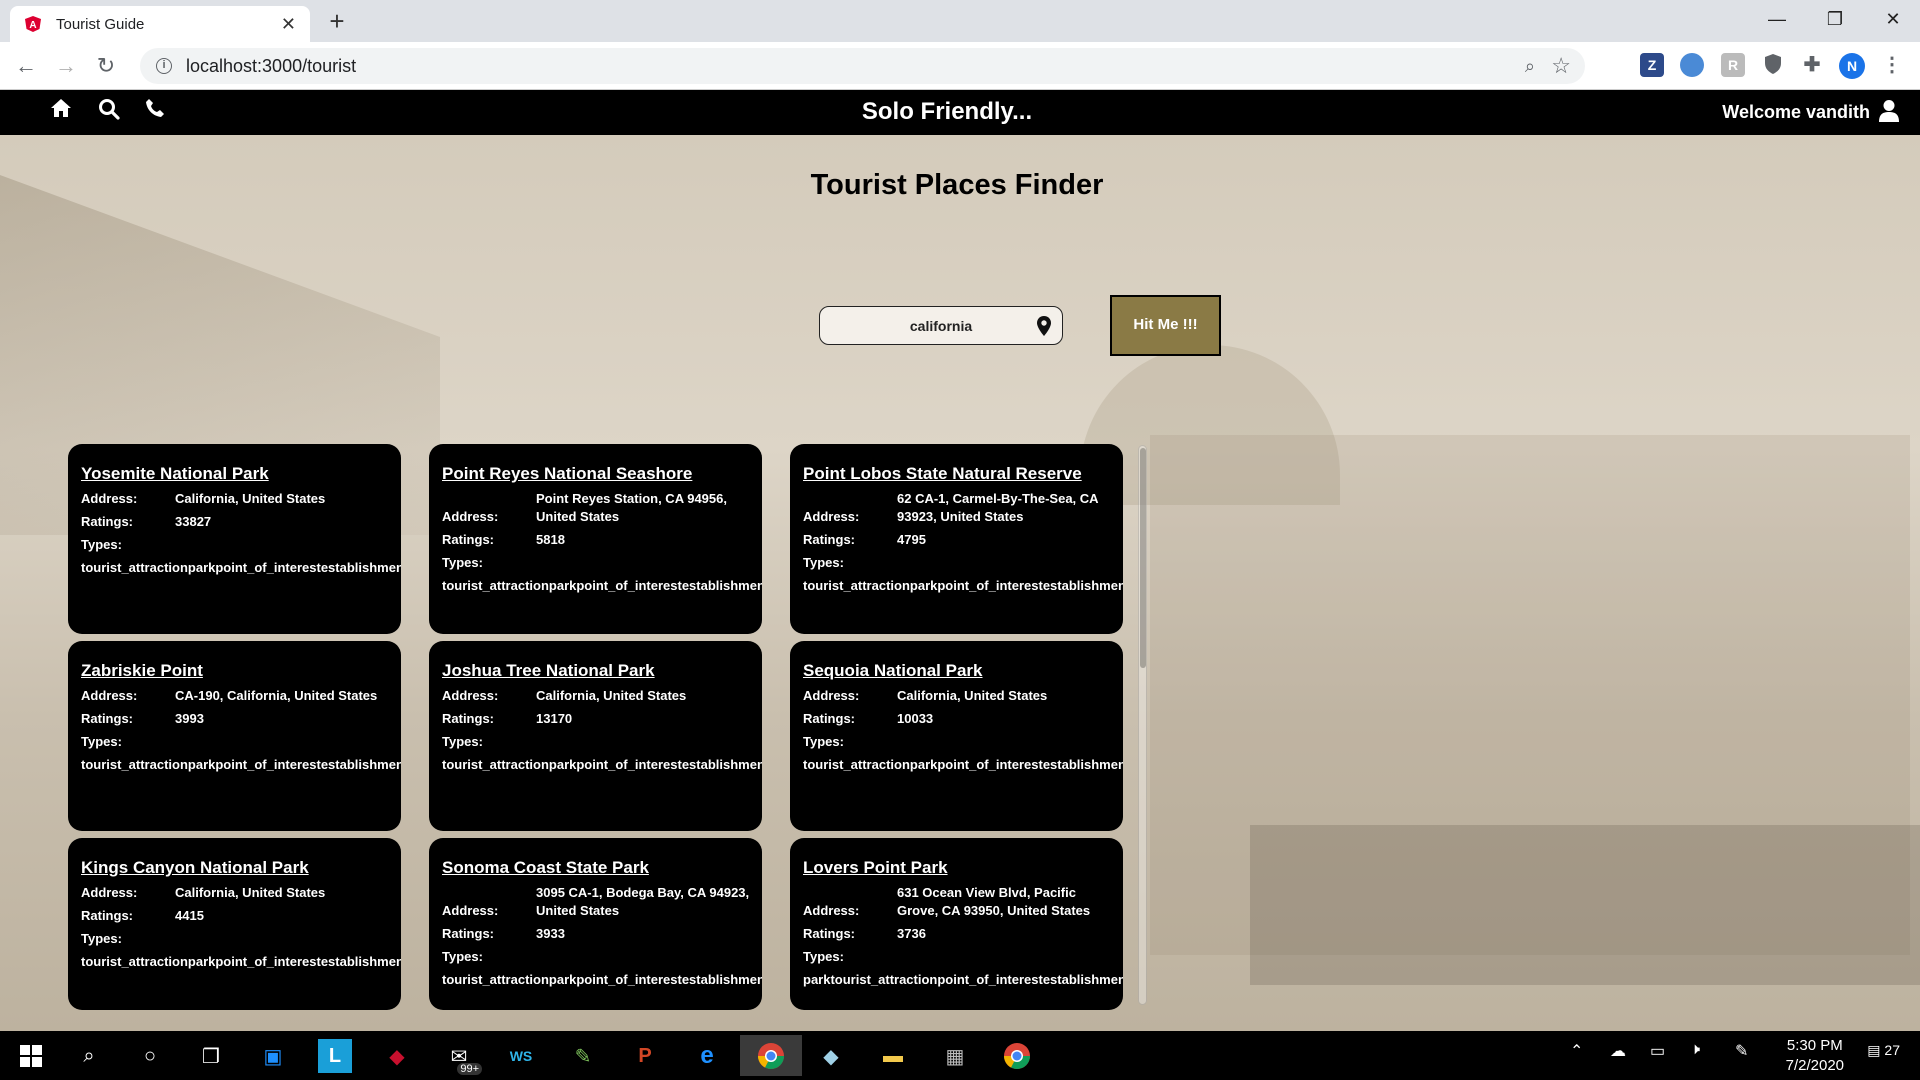 The width and height of the screenshot is (1920, 1080). What do you see at coordinates (1657, 1051) in the screenshot?
I see `battery-icon: ▭` at bounding box center [1657, 1051].